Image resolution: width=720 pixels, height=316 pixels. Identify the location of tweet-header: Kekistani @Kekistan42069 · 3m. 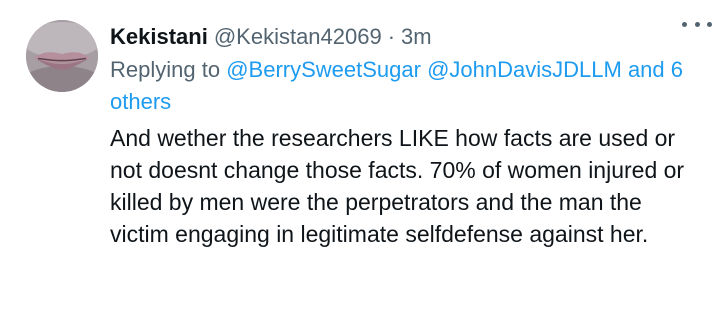
(405, 37).